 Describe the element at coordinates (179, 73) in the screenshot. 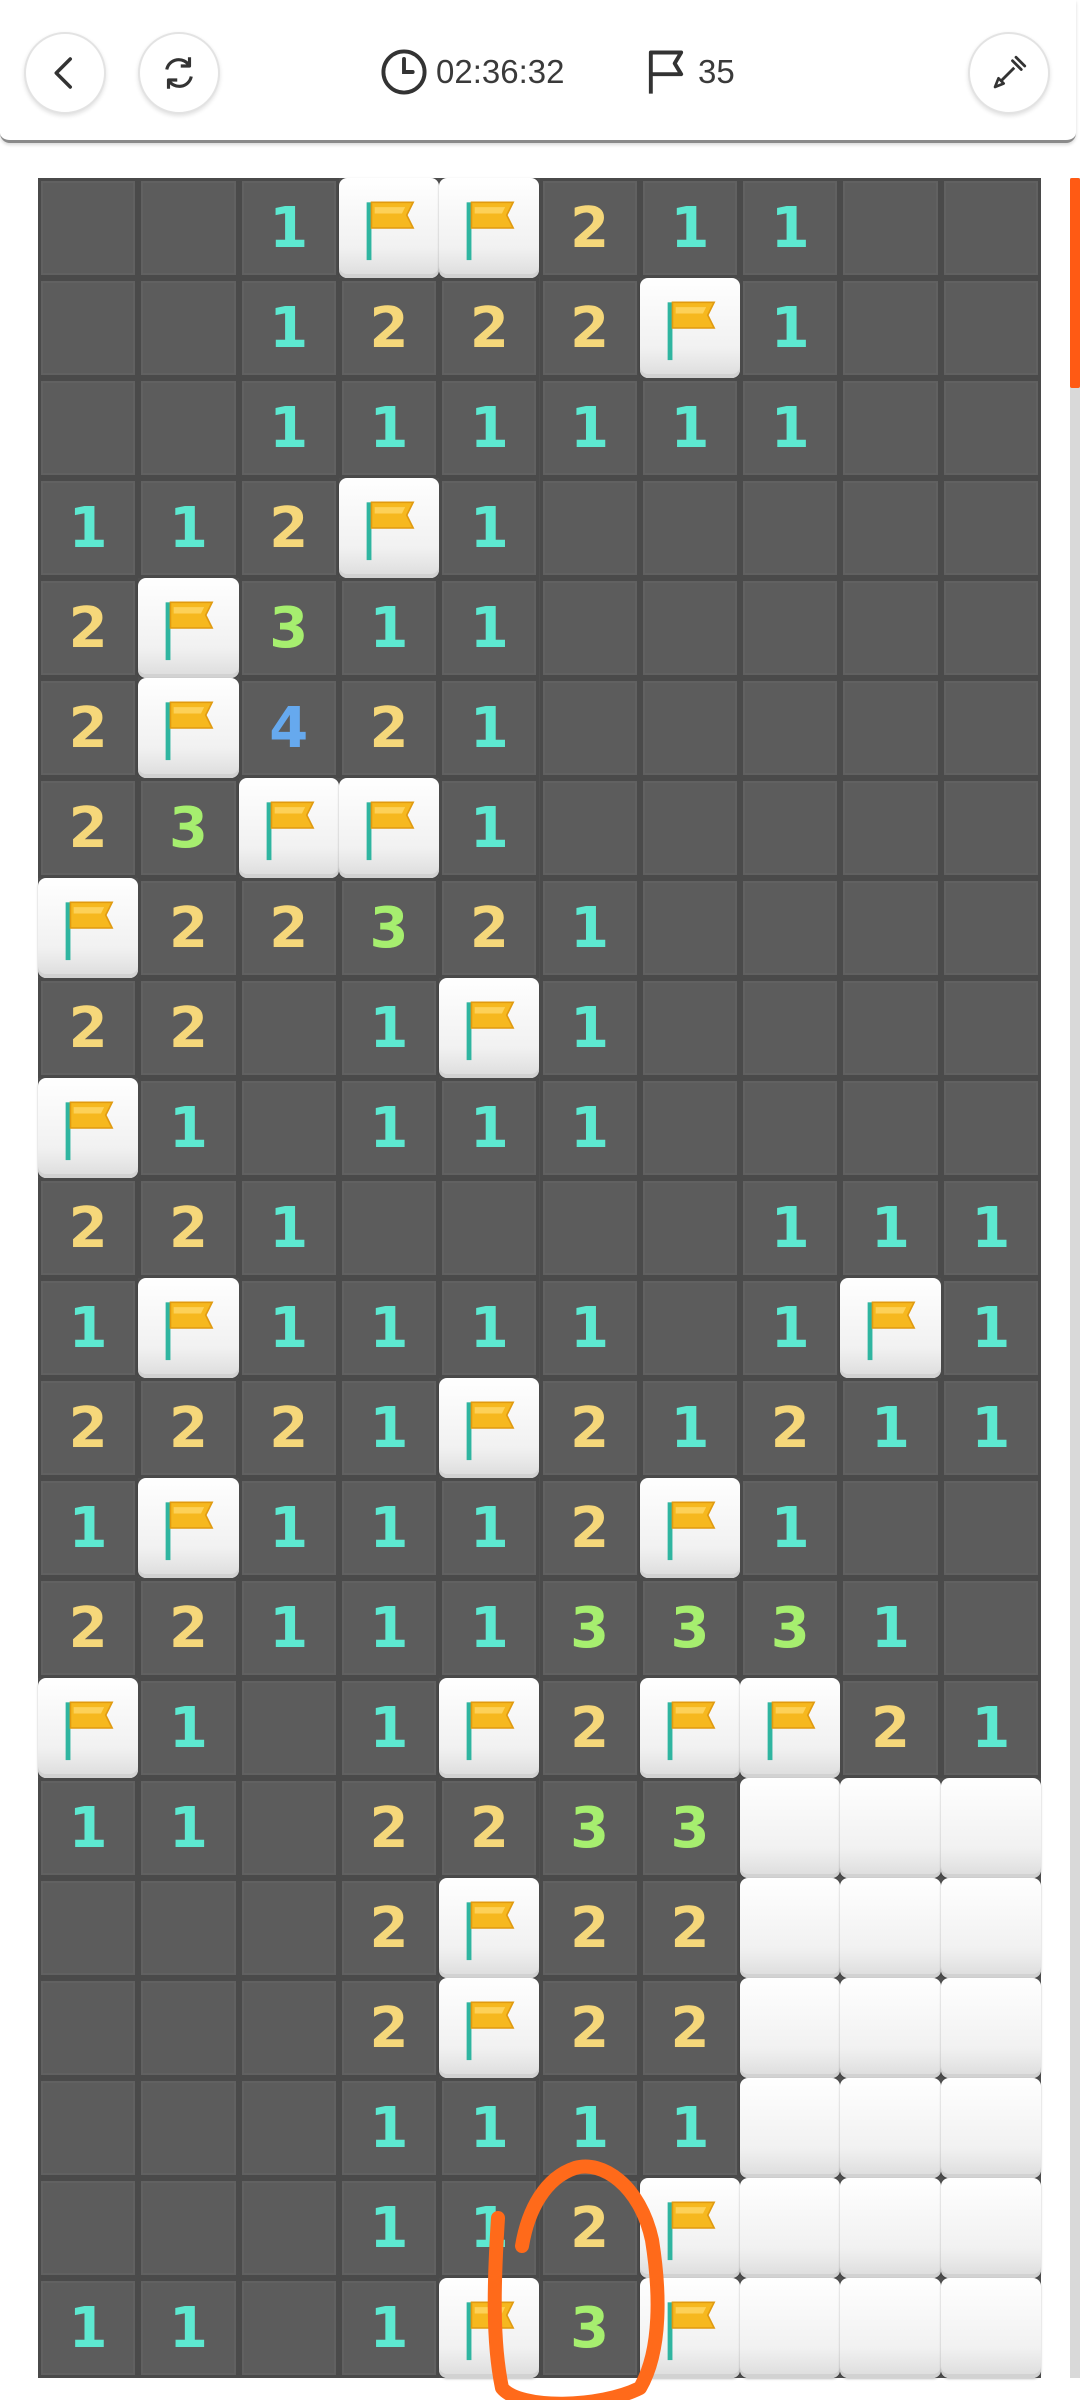

I see `restart-button` at that location.